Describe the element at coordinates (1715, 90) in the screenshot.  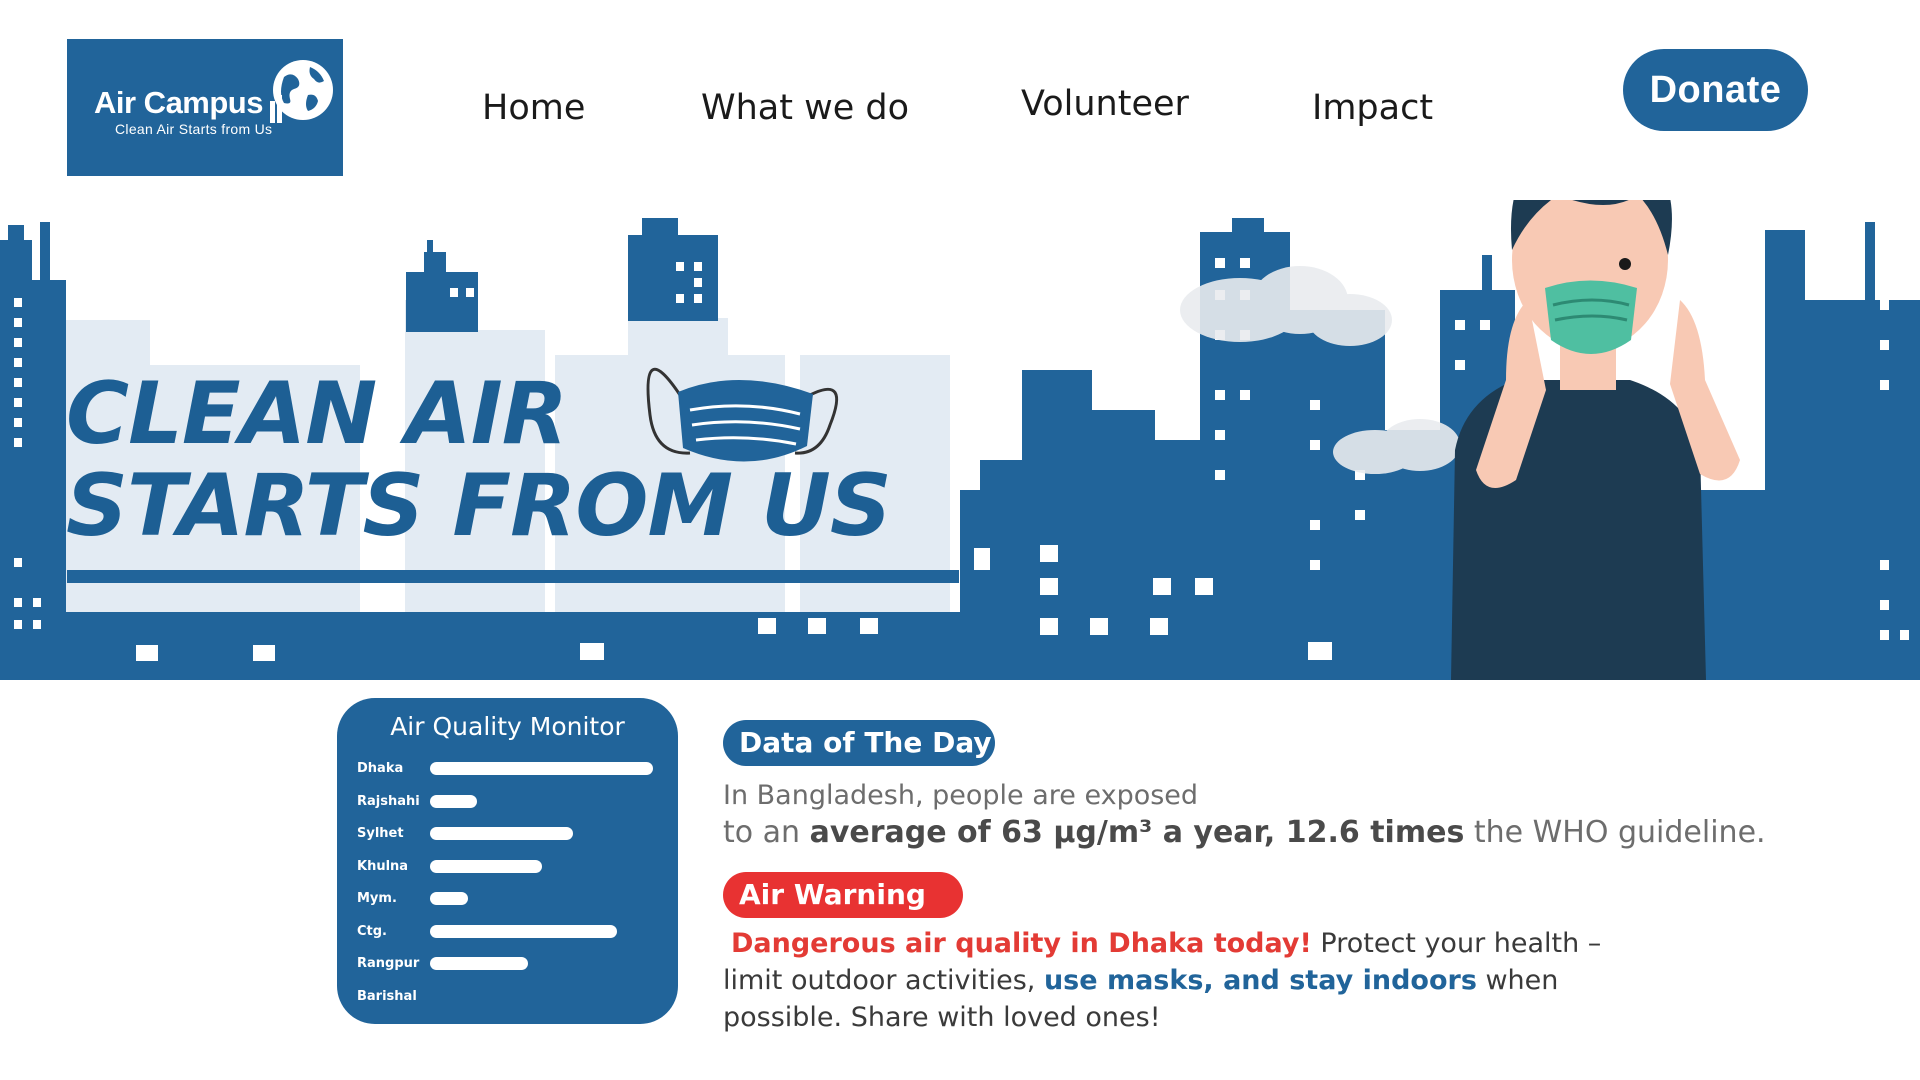
I see `donate-button: Donate` at that location.